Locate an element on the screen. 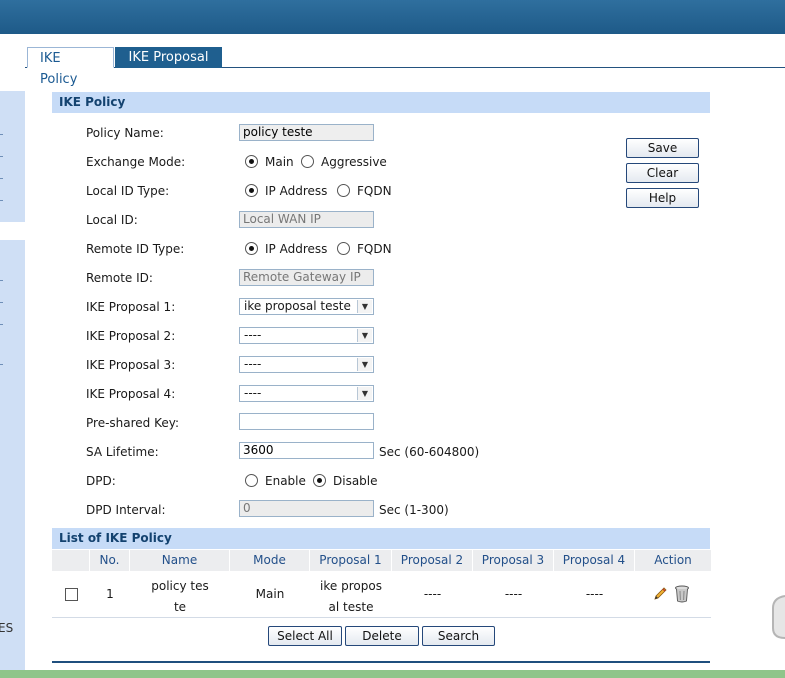 This screenshot has width=785, height=678. exchange-mode-main-radio is located at coordinates (251, 161).